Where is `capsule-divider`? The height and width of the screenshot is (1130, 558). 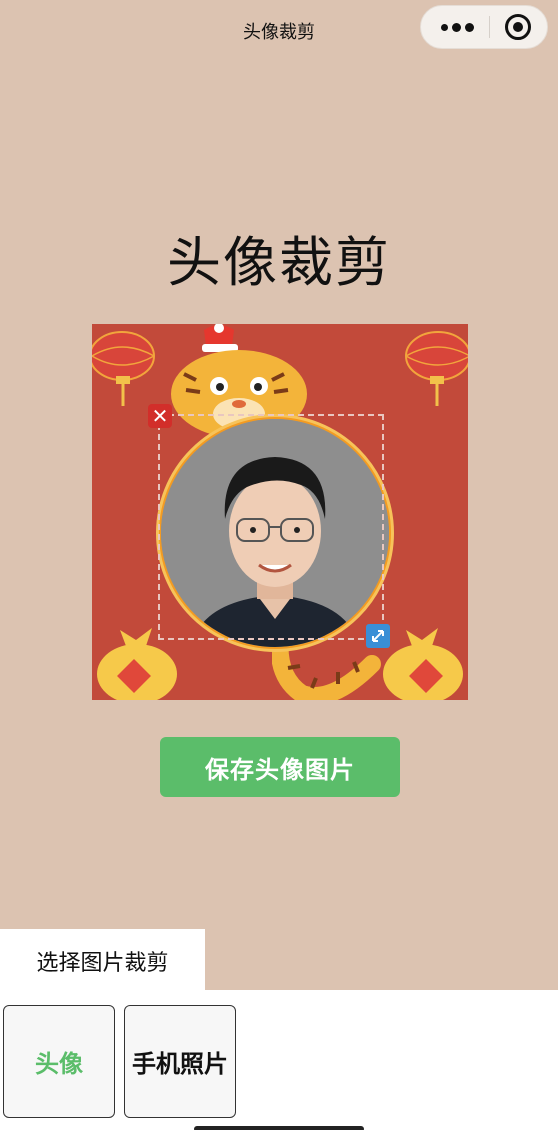
capsule-divider is located at coordinates (489, 27).